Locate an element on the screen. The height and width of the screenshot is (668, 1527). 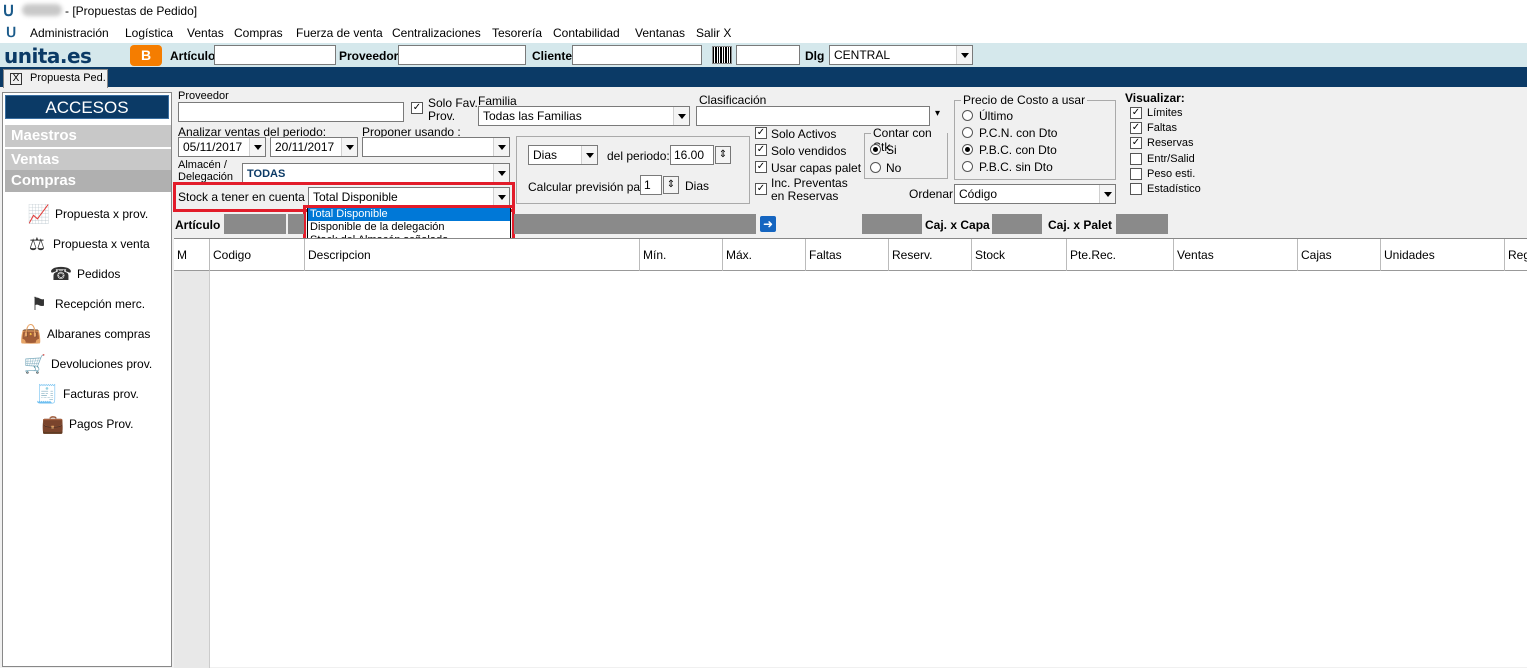
menu-ventas: Ventas is located at coordinates (205, 33).